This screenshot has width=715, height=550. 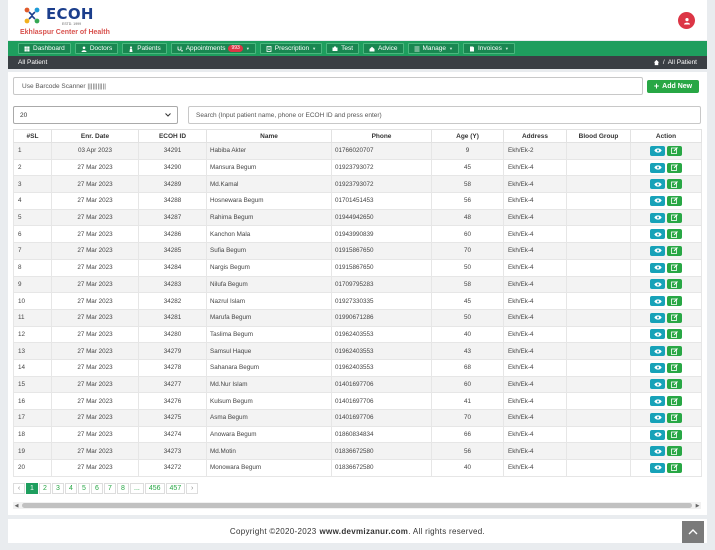 I want to click on page-button: 4, so click(x=71, y=488).